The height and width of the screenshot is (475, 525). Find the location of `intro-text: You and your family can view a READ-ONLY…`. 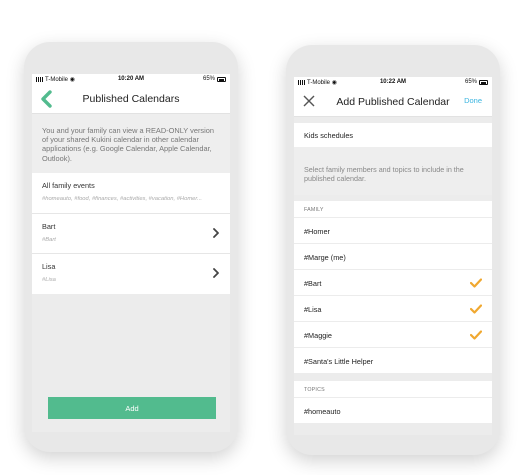

intro-text: You and your family can view a READ-ONLY… is located at coordinates (131, 143).